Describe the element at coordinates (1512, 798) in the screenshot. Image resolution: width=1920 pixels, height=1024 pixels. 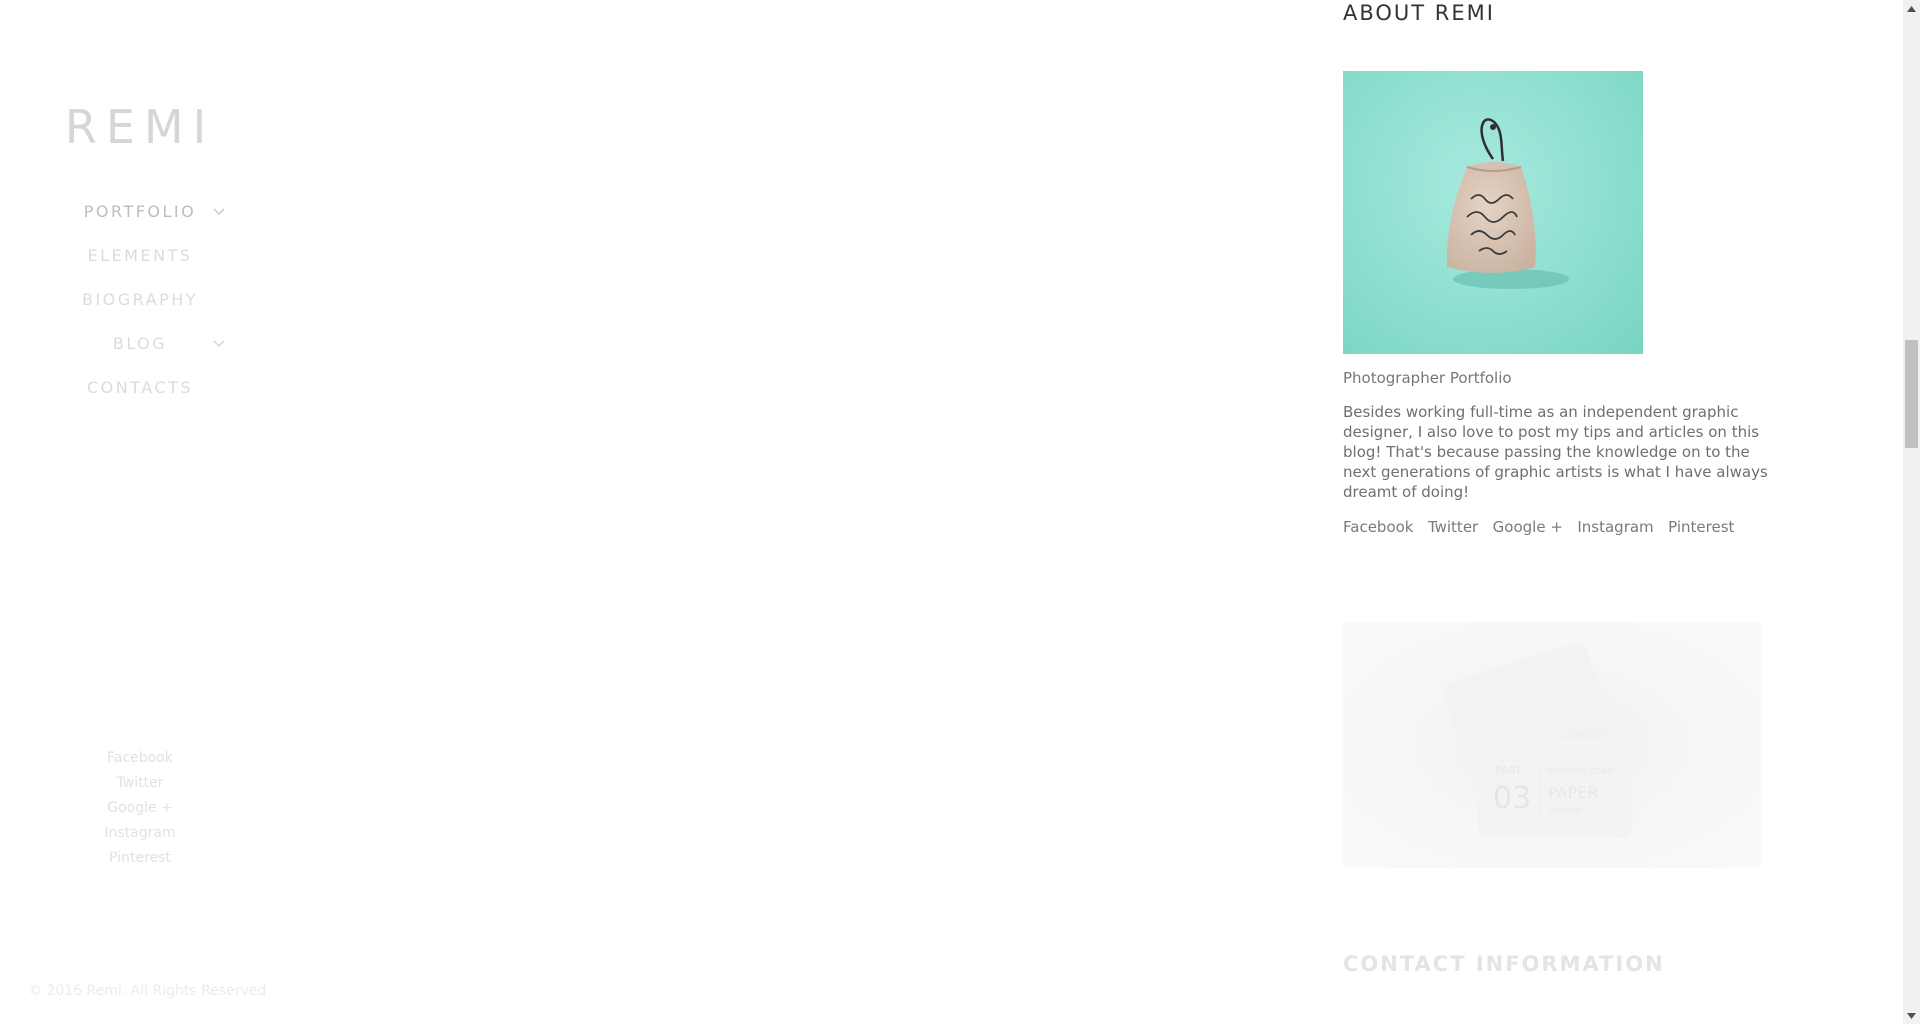
I see `card-part-number: 03` at that location.